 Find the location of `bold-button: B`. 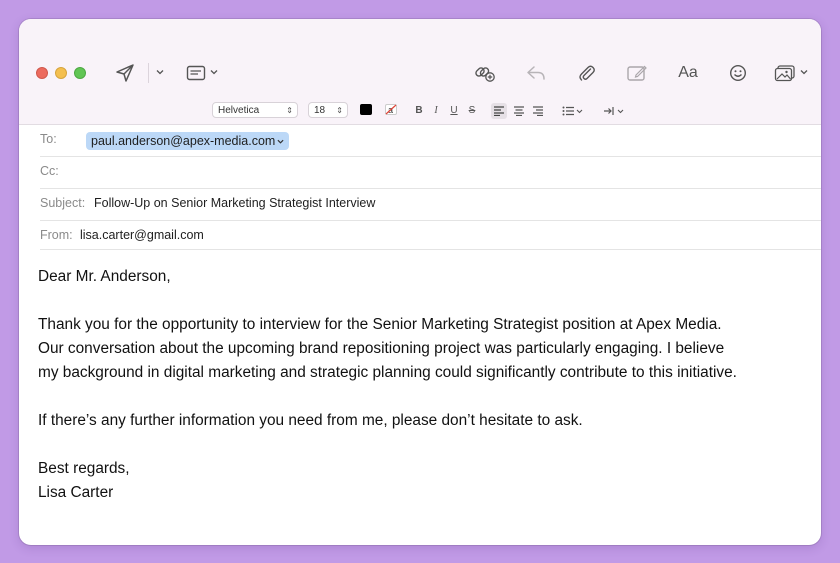

bold-button: B is located at coordinates (419, 111).